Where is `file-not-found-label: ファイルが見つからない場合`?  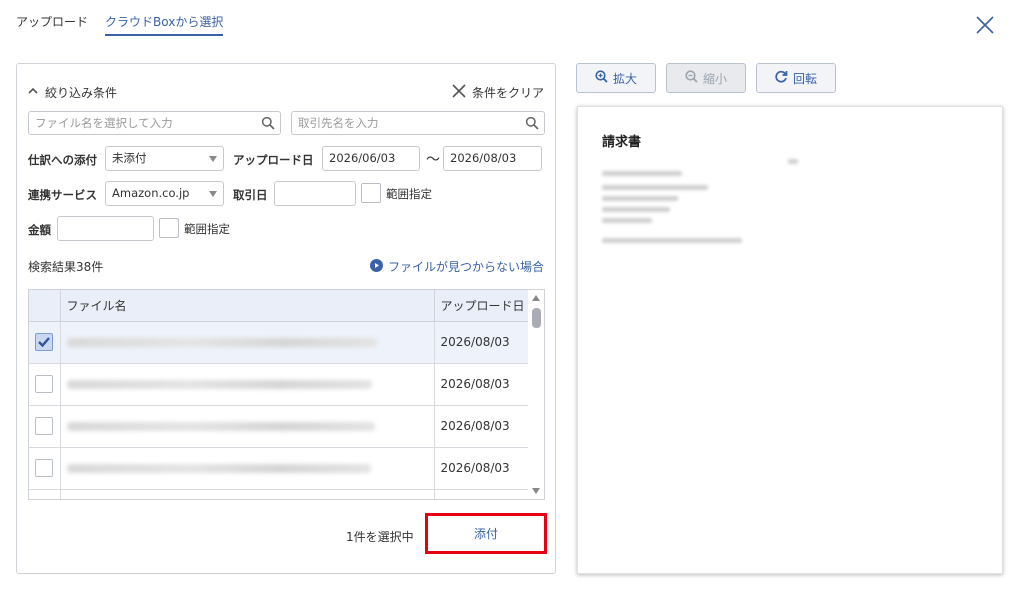
file-not-found-label: ファイルが見つからない場合 is located at coordinates (465, 267).